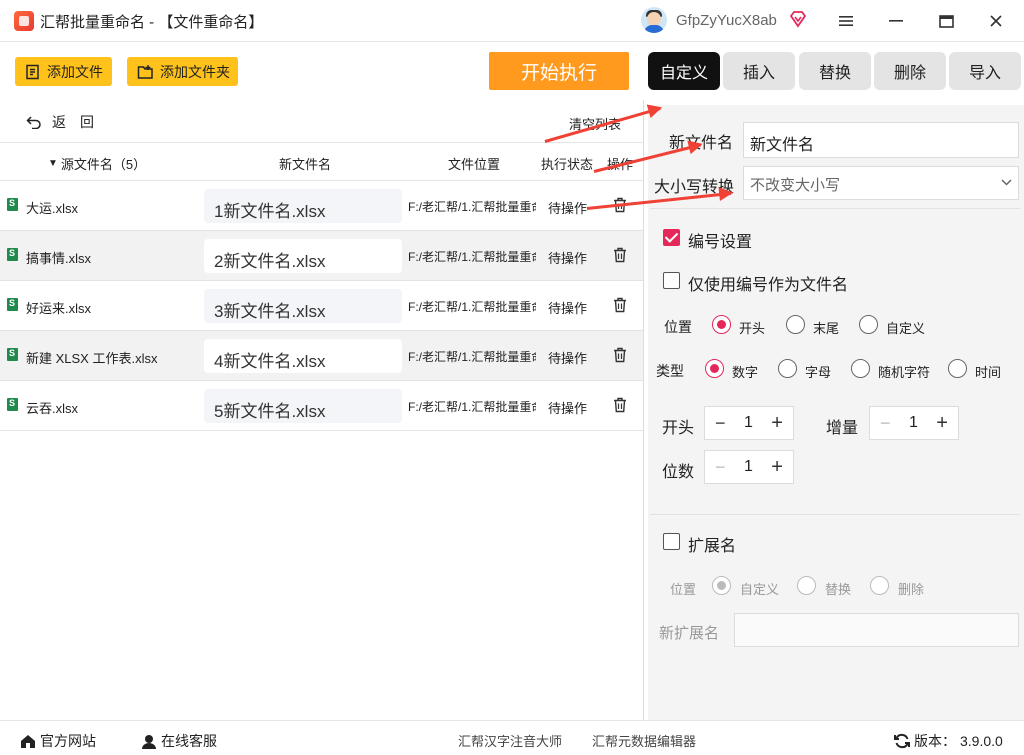 The height and width of the screenshot is (755, 1024). Describe the element at coordinates (671, 541) in the screenshot. I see `extension-checkbox` at that location.